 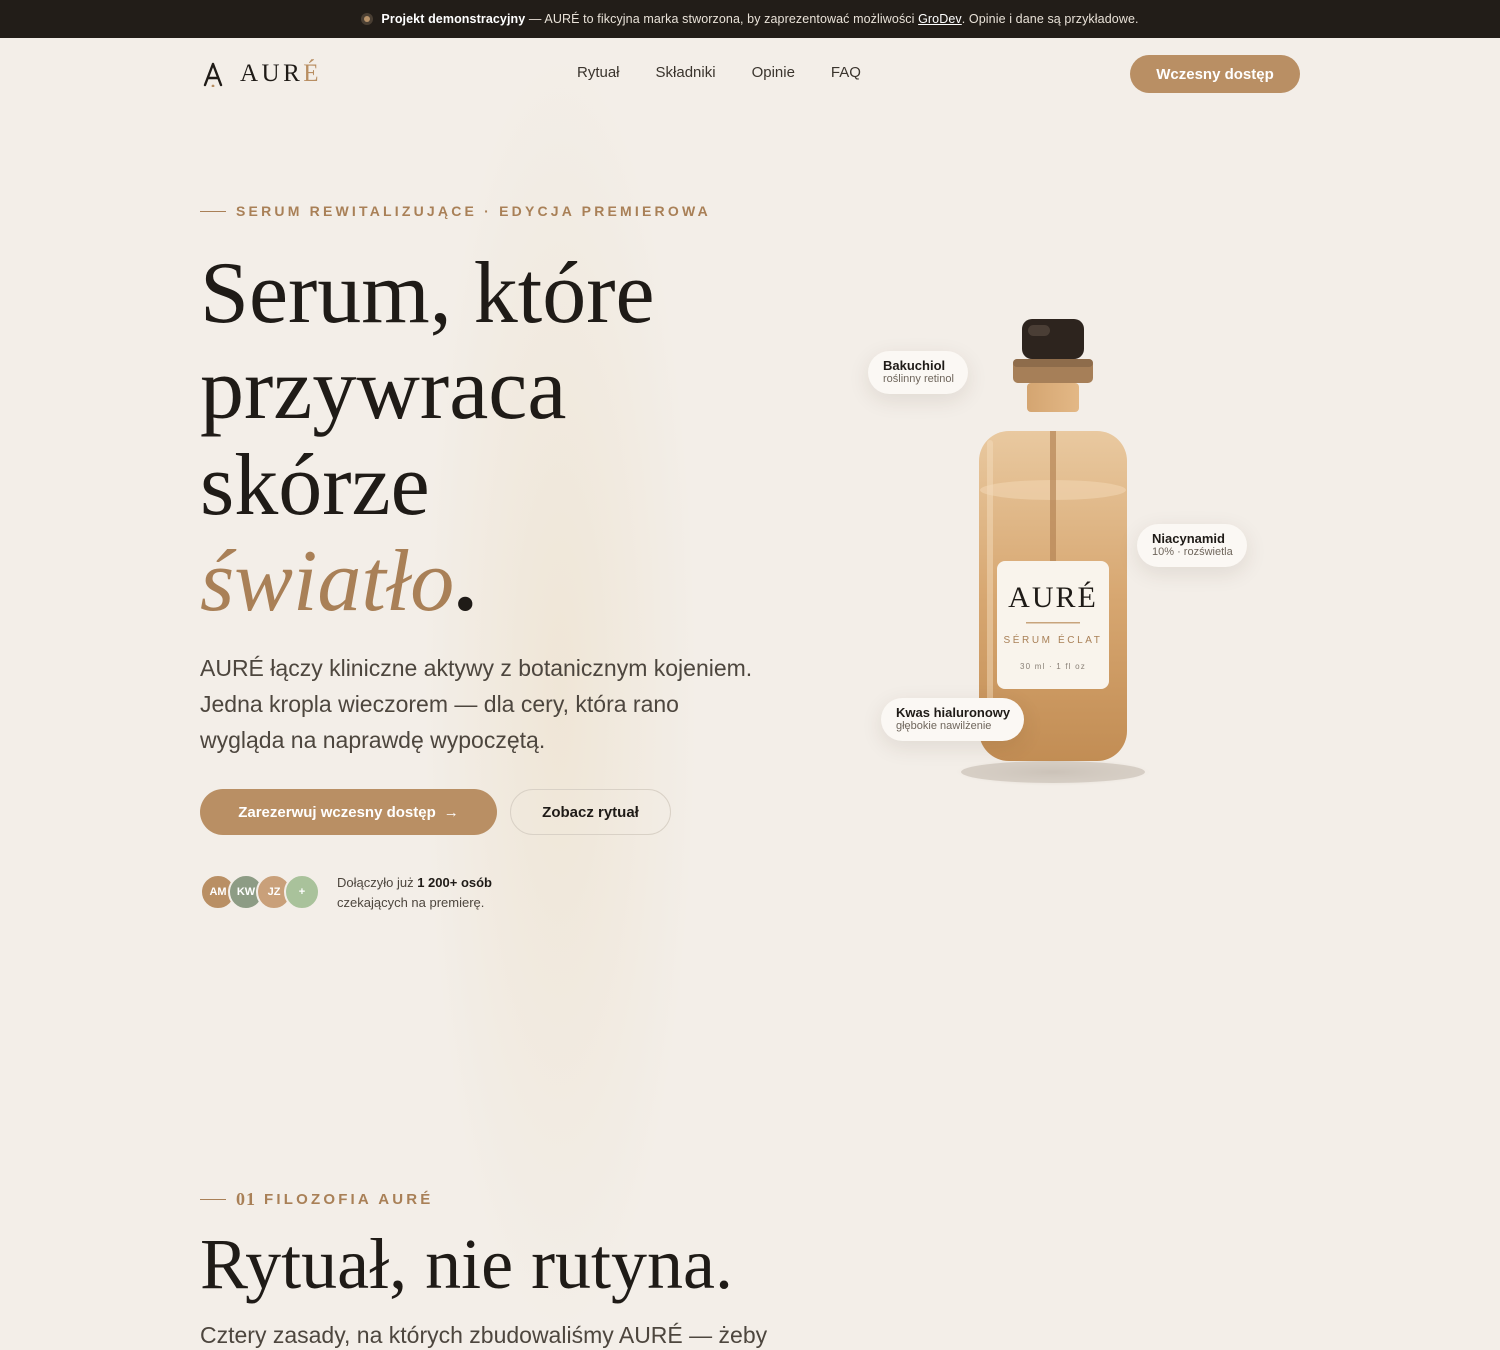 What do you see at coordinates (313, 73) in the screenshot?
I see `brand-name-accent: É` at bounding box center [313, 73].